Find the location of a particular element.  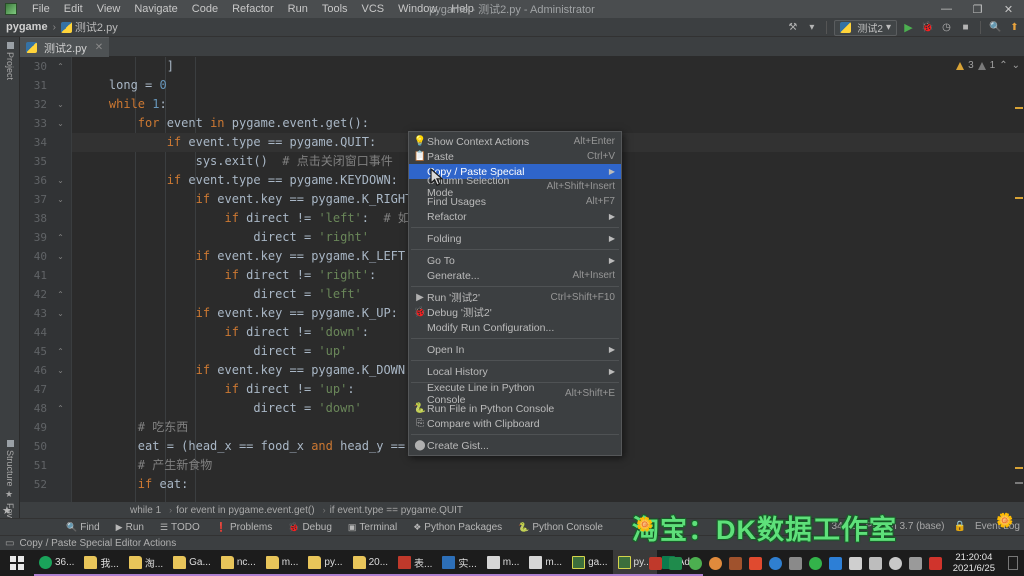

inspection-down-icon: ⌄ is located at coordinates (1016, 65).